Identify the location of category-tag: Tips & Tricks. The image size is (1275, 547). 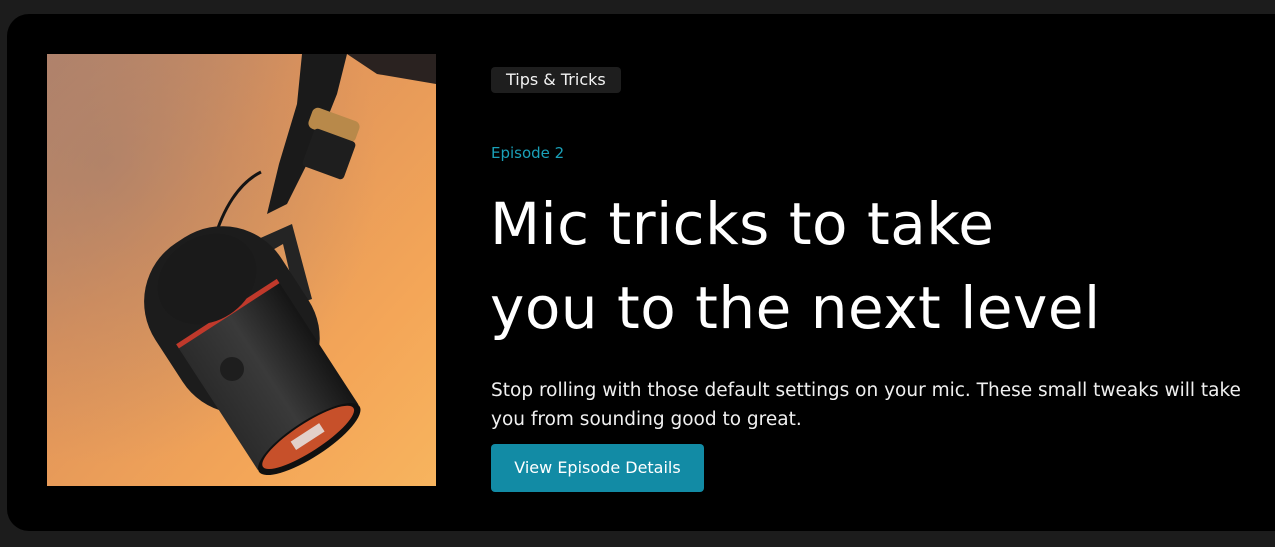
(556, 80).